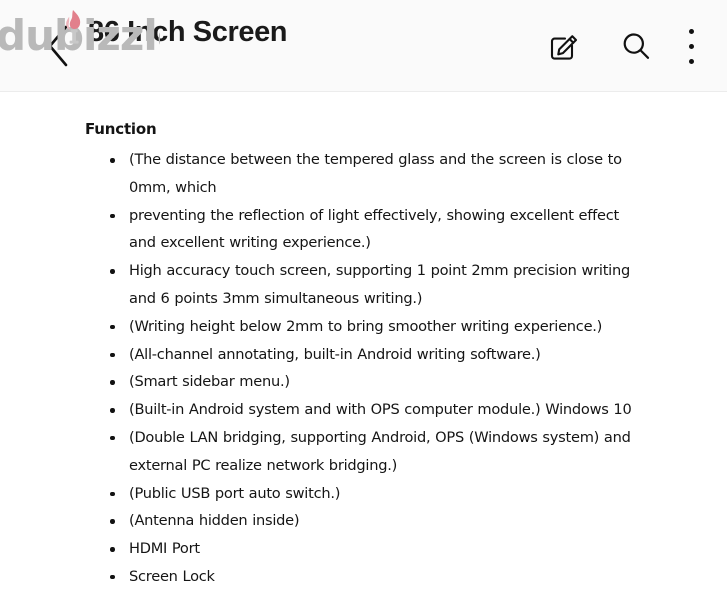  What do you see at coordinates (375, 521) in the screenshot?
I see `list-item: (Antenna hidden inside)` at bounding box center [375, 521].